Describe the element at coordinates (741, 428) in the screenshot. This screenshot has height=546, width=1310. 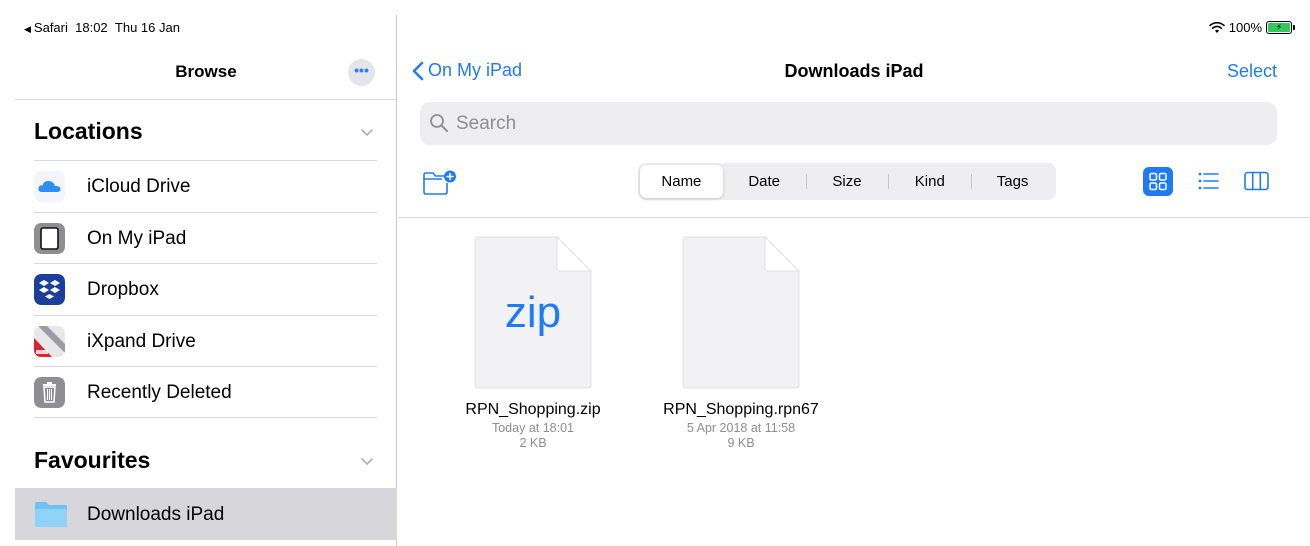
I see `file-date: 5 Apr 2018 at 11:58` at that location.